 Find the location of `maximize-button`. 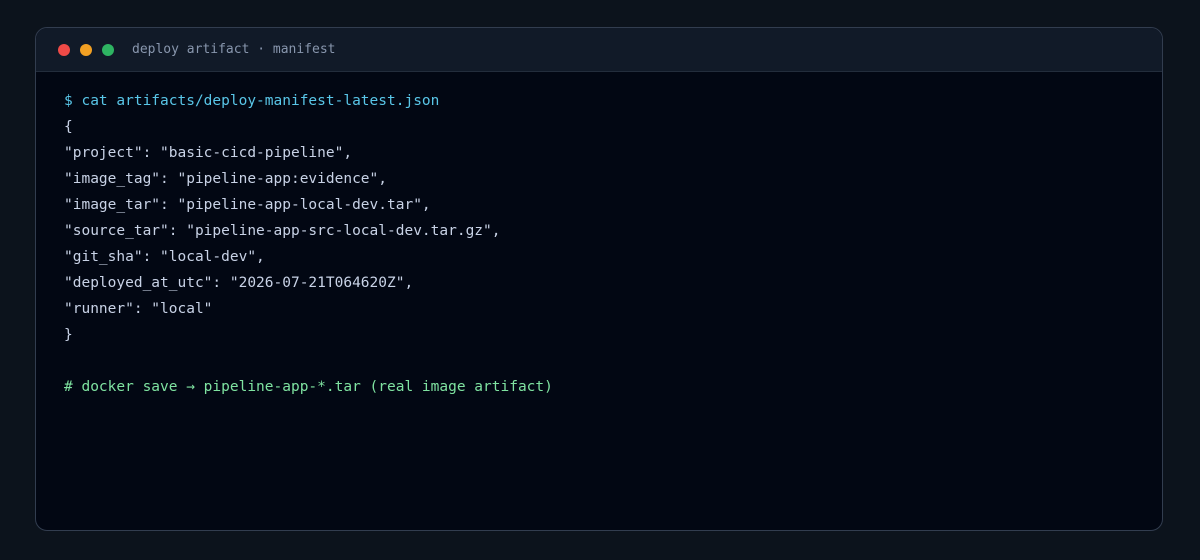

maximize-button is located at coordinates (108, 49).